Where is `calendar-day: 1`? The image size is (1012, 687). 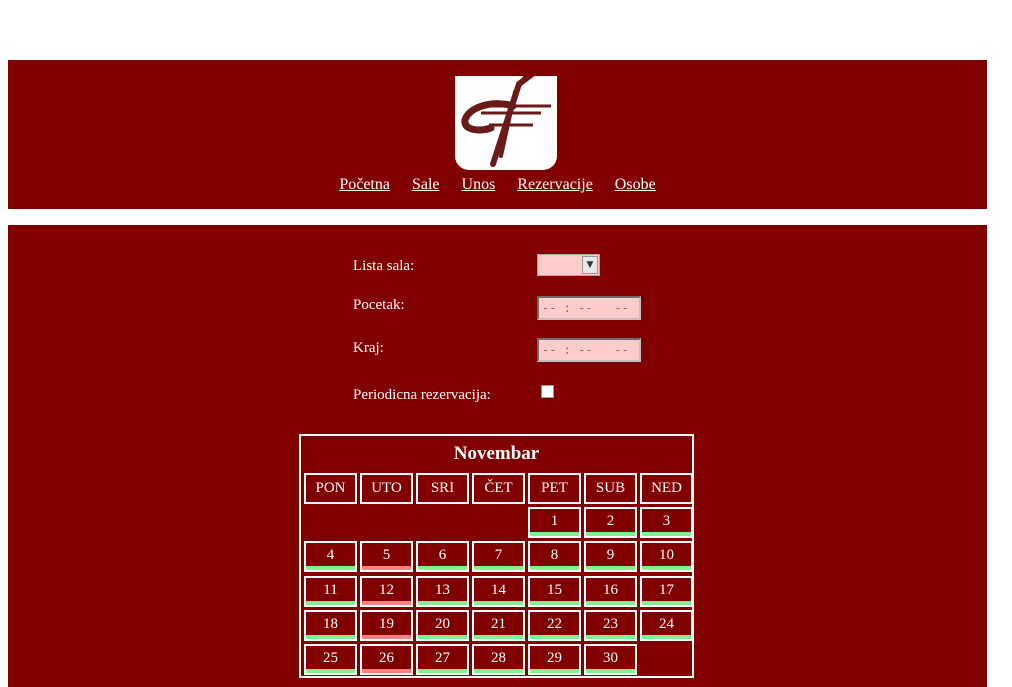
calendar-day: 1 is located at coordinates (554, 522).